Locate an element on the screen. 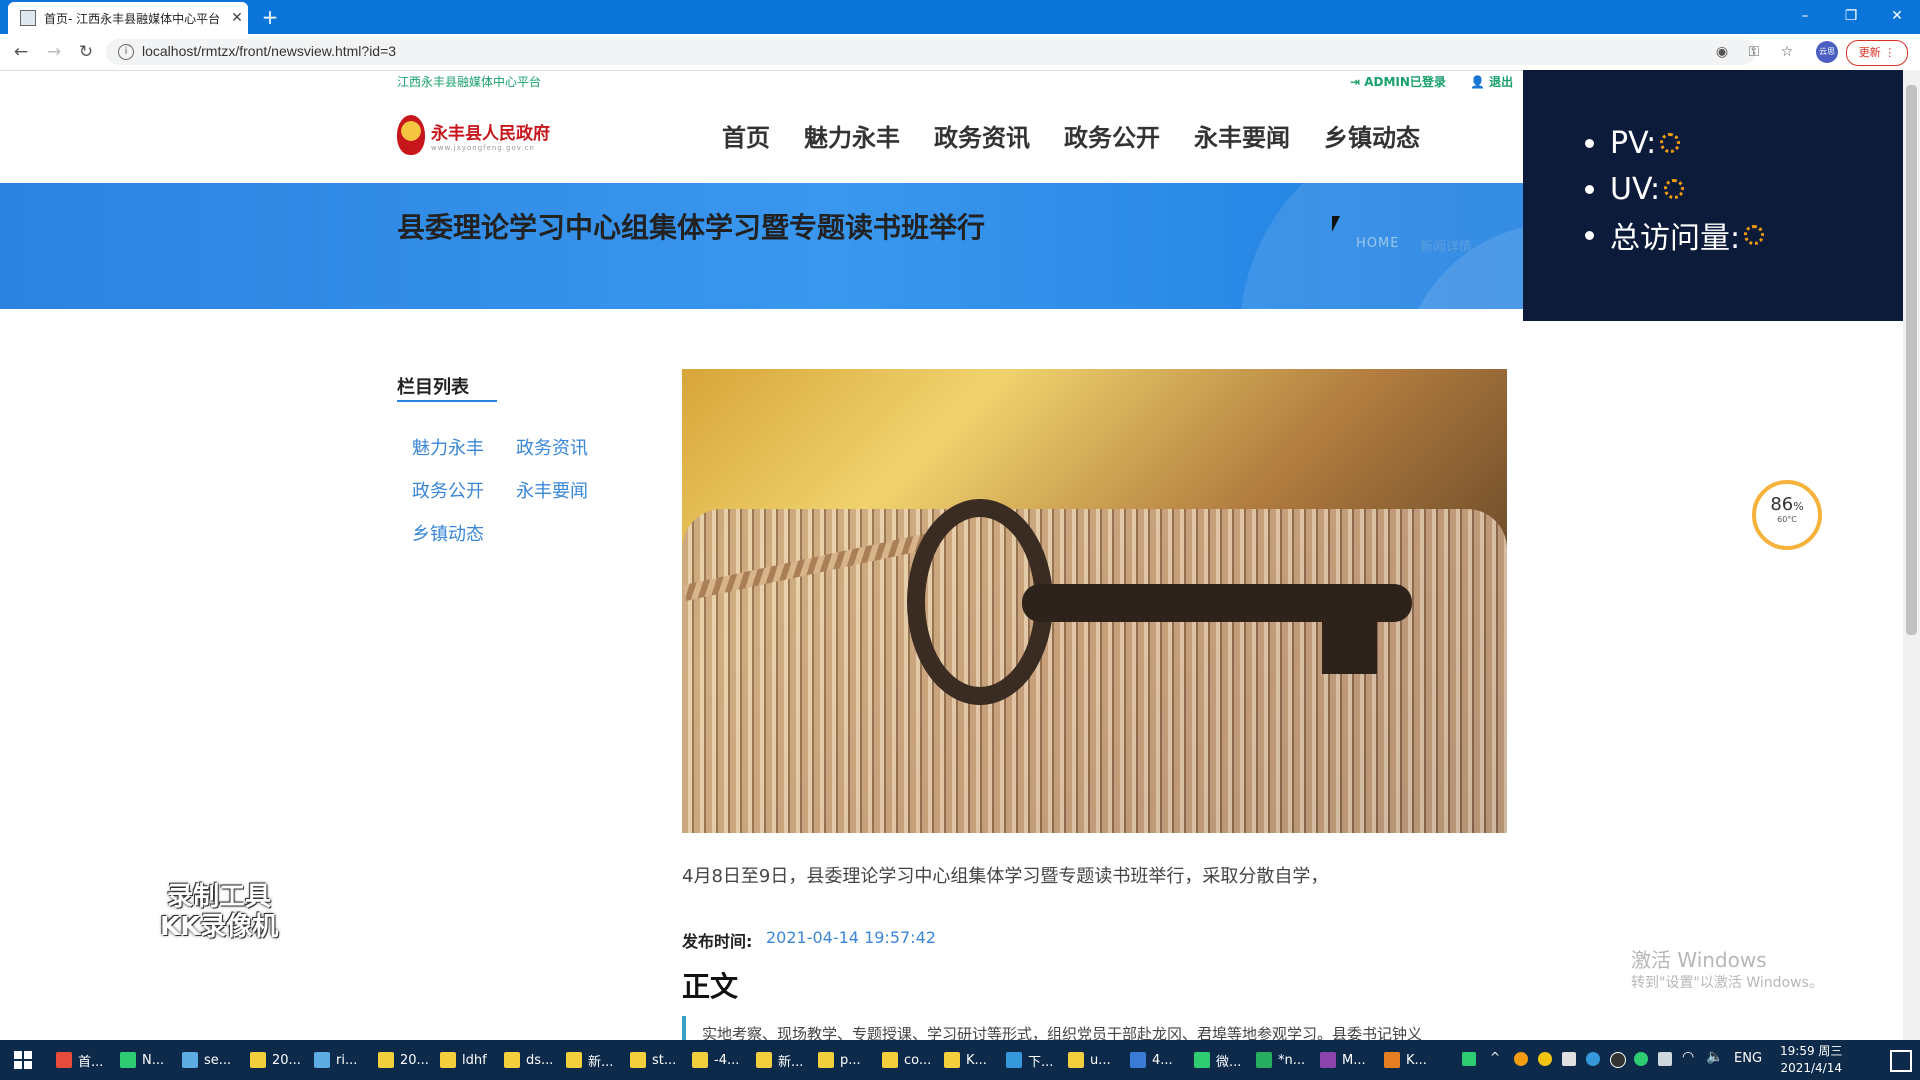  body-quote-bar is located at coordinates (684, 1028).